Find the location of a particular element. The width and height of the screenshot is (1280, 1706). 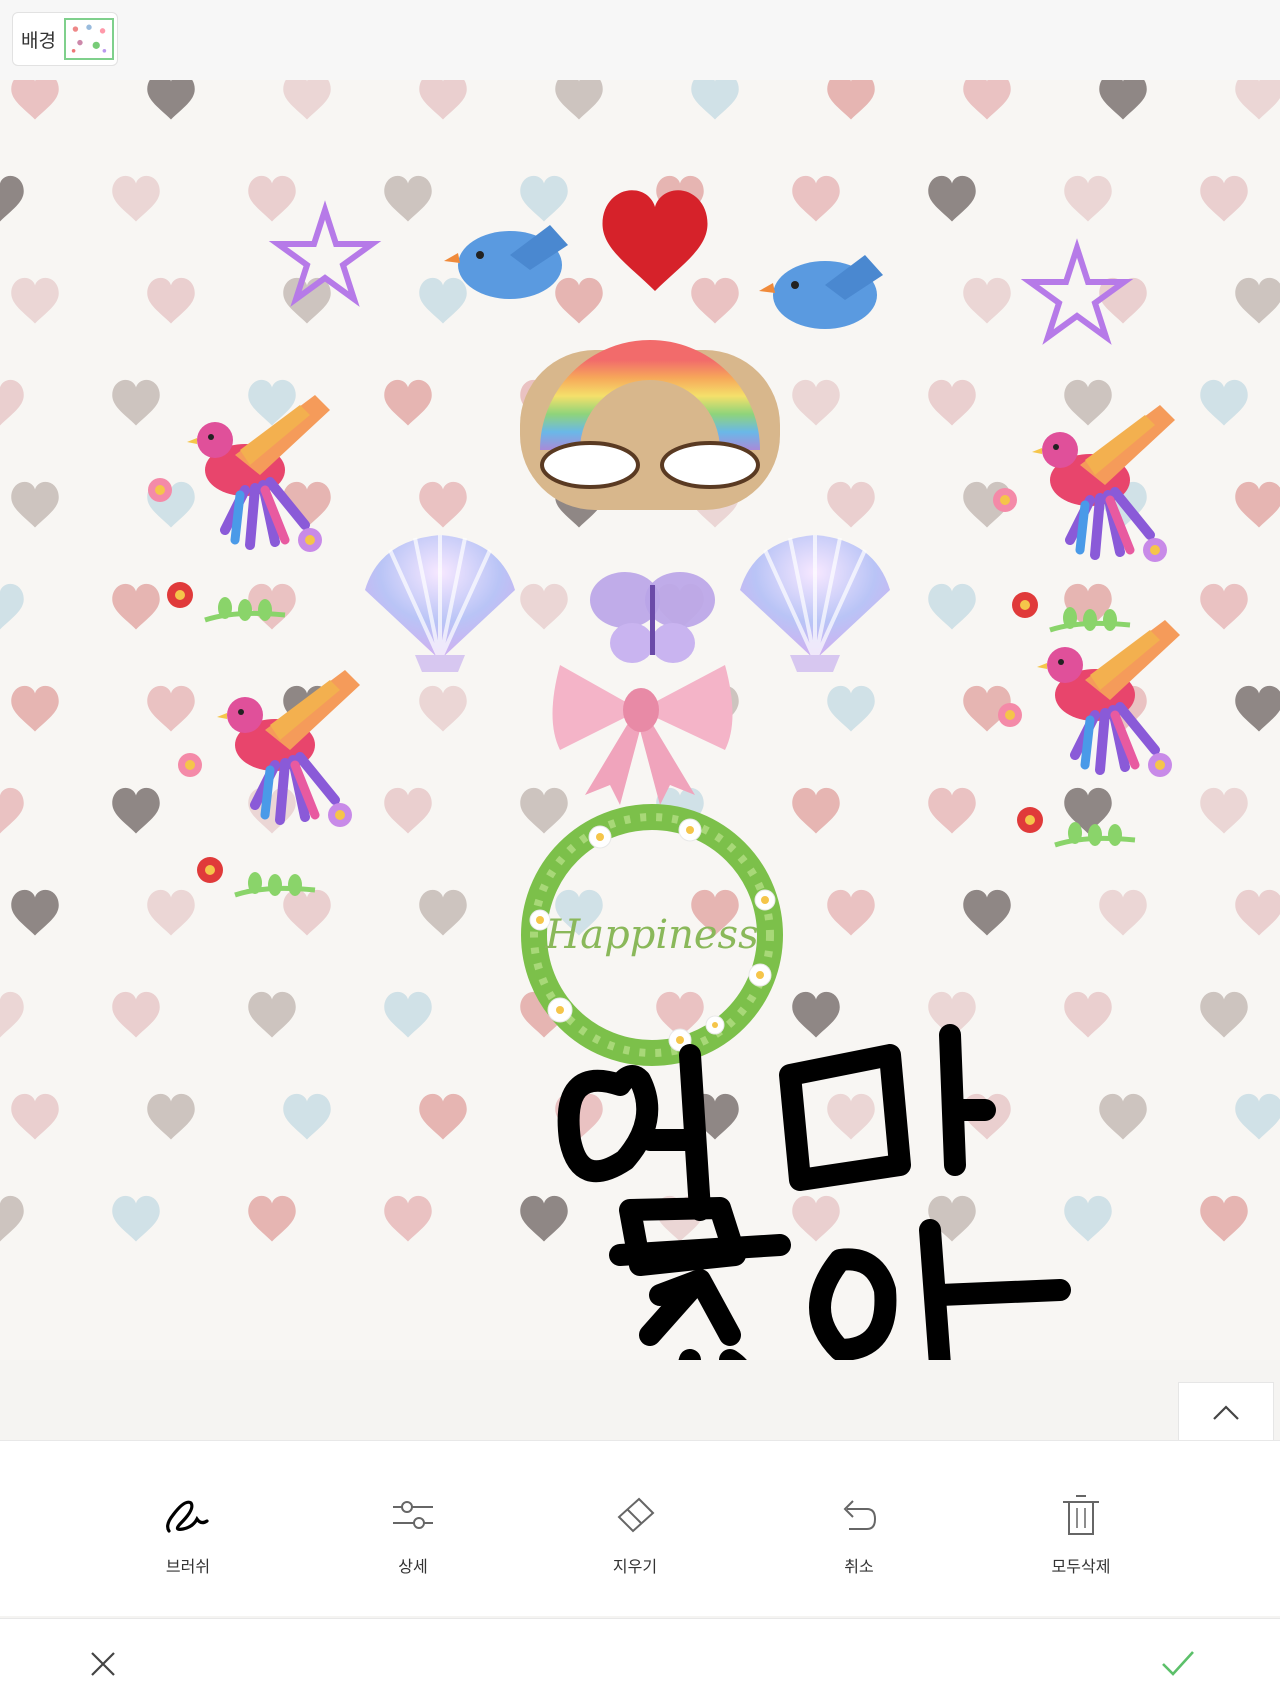

drawing-toolbar: 브러쉬 상세 지우기 취소 모두삭제 is located at coordinates (640, 1528).